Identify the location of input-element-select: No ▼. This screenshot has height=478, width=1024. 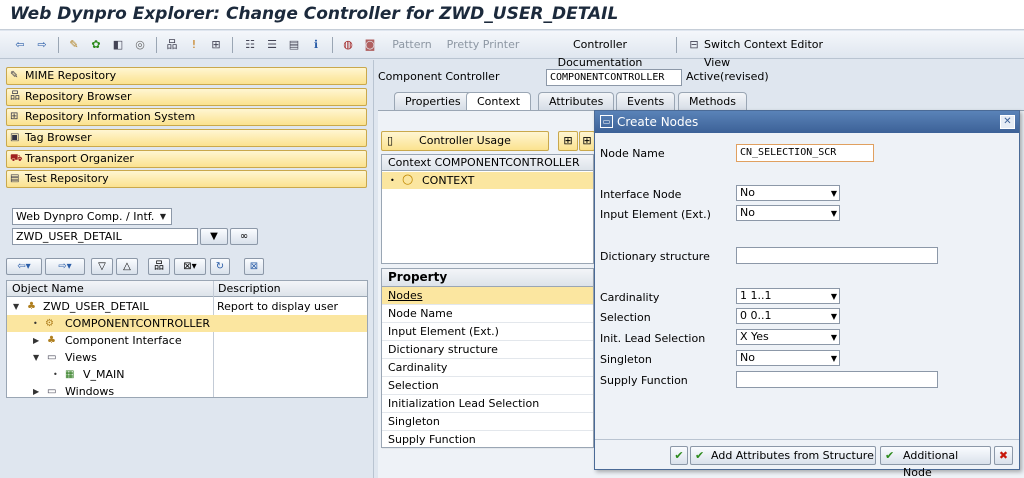
(788, 213).